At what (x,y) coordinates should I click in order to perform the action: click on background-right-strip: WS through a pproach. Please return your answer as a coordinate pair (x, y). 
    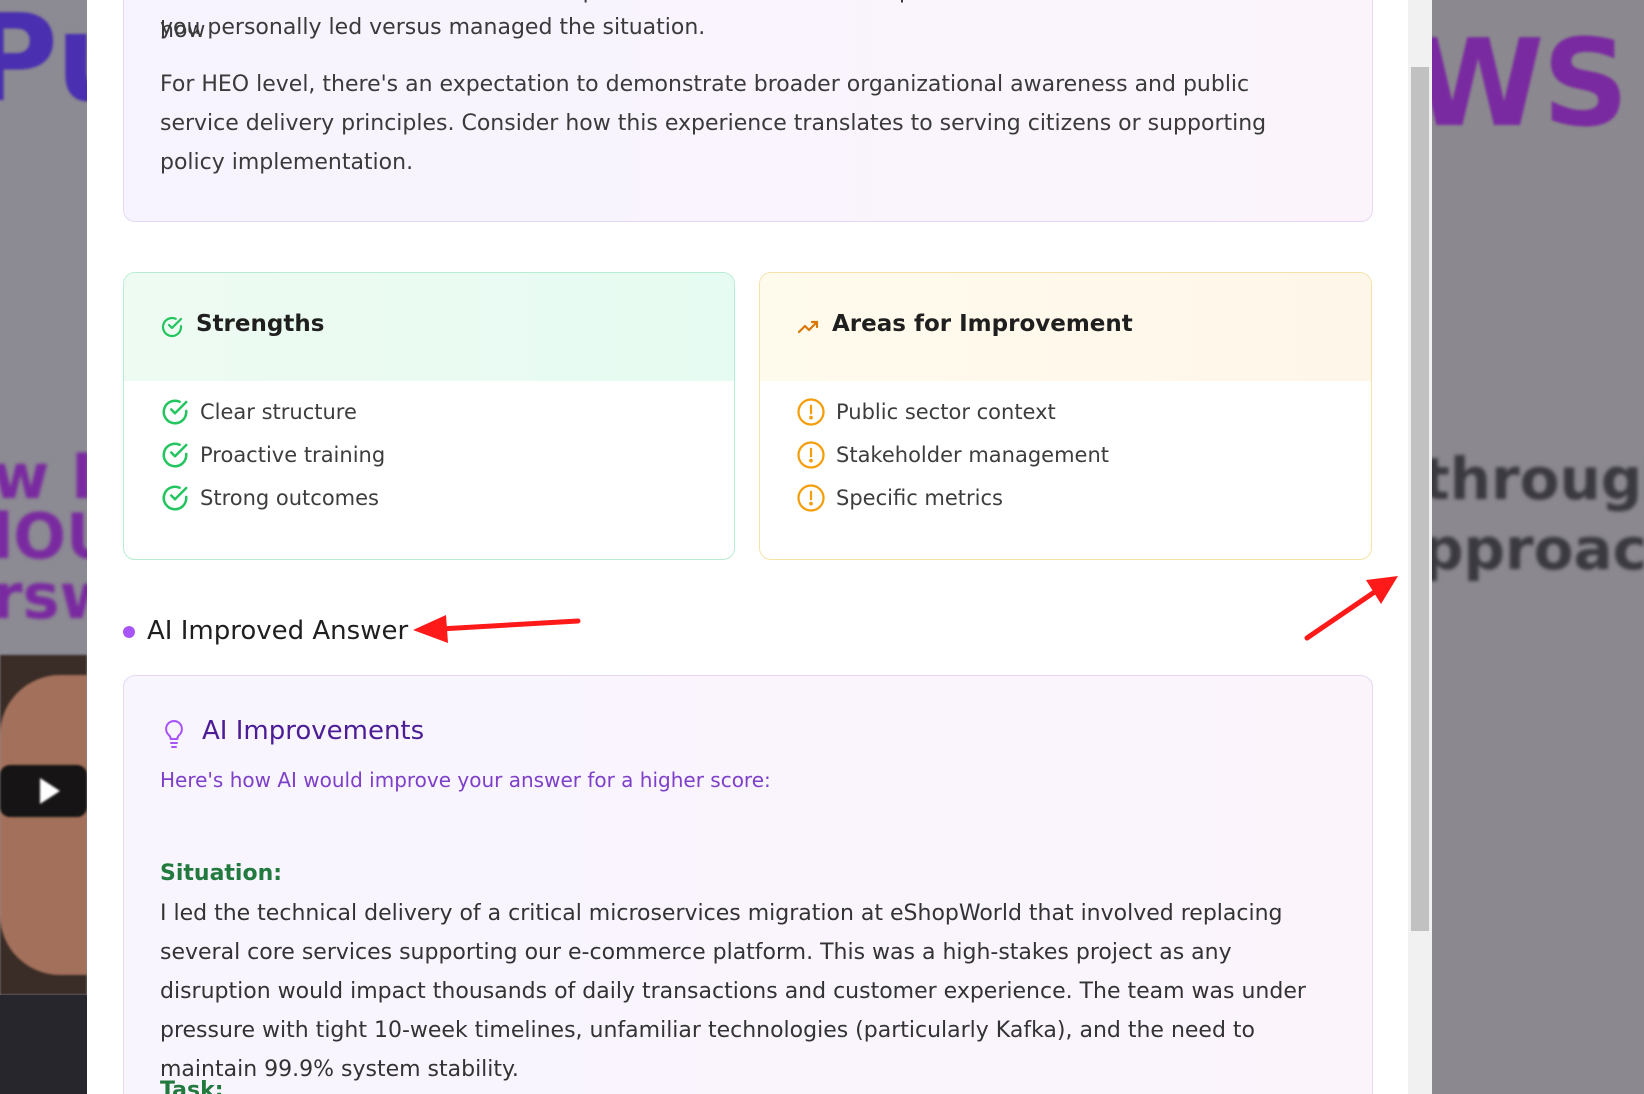
    Looking at the image, I should click on (1538, 547).